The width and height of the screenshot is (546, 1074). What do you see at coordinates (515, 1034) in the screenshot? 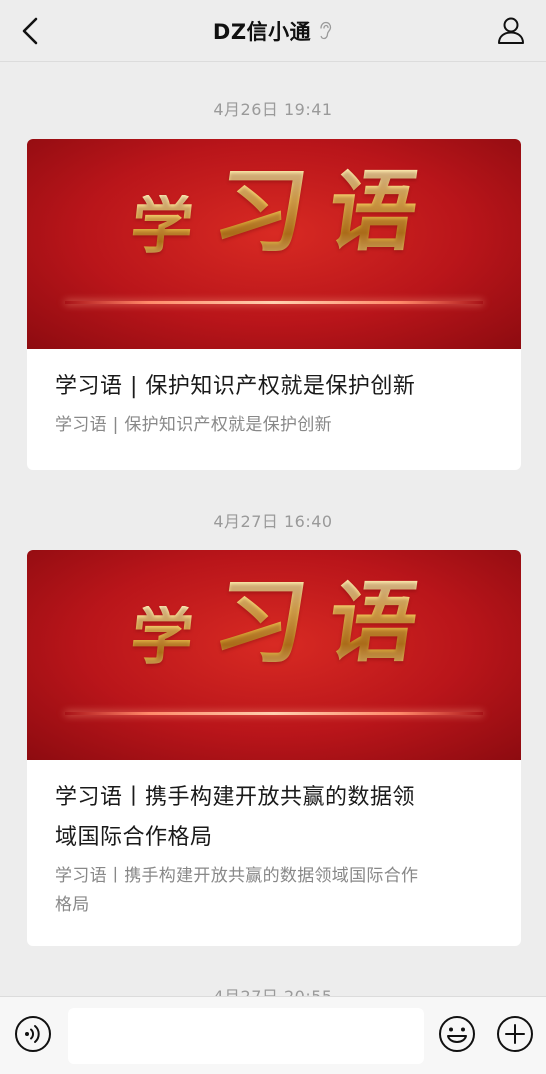
I see `plus-icon` at bounding box center [515, 1034].